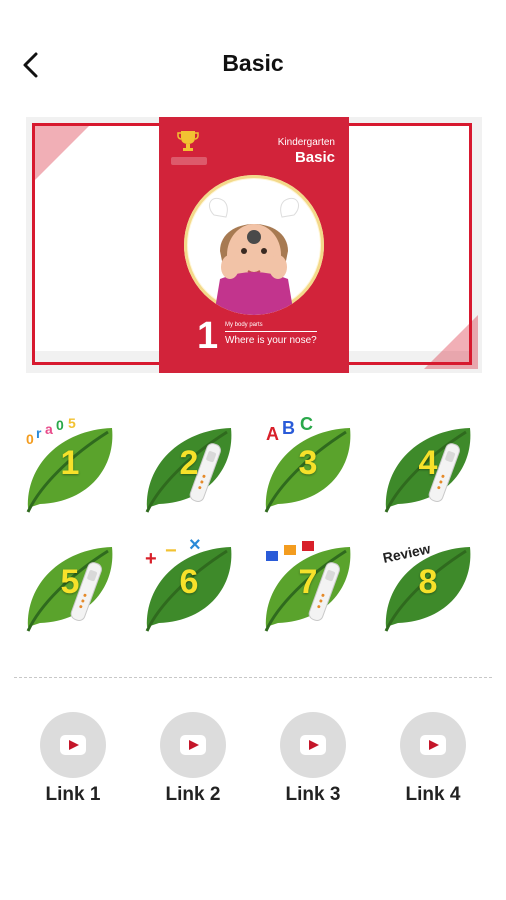 Image resolution: width=506 pixels, height=900 pixels. What do you see at coordinates (253, 677) in the screenshot?
I see `section-divider` at bounding box center [253, 677].